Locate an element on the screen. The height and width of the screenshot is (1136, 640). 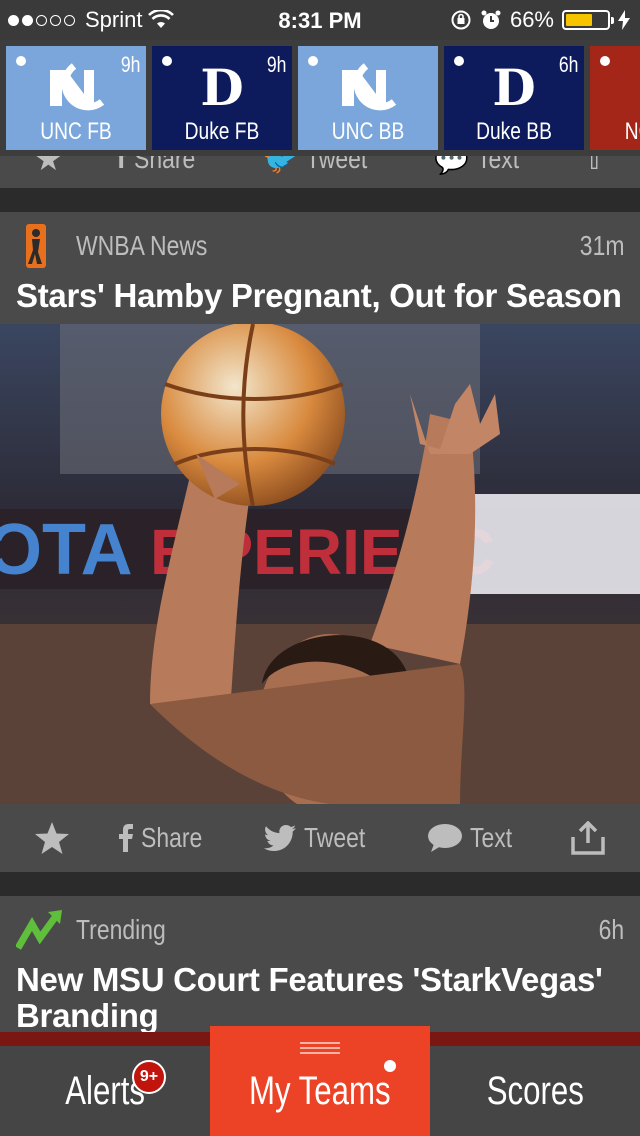
charging-bolt-icon is located at coordinates (624, 20).